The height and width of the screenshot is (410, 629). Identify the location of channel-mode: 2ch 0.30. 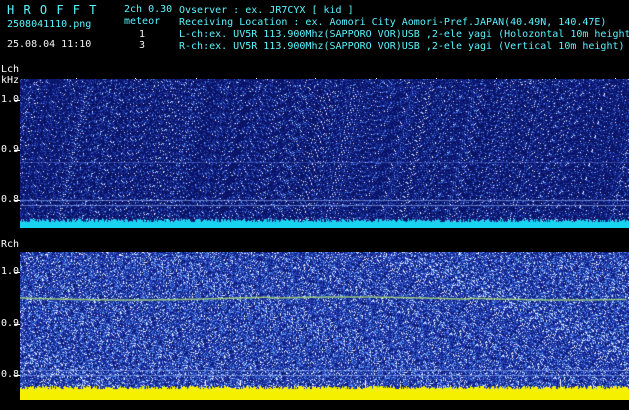
(148, 9).